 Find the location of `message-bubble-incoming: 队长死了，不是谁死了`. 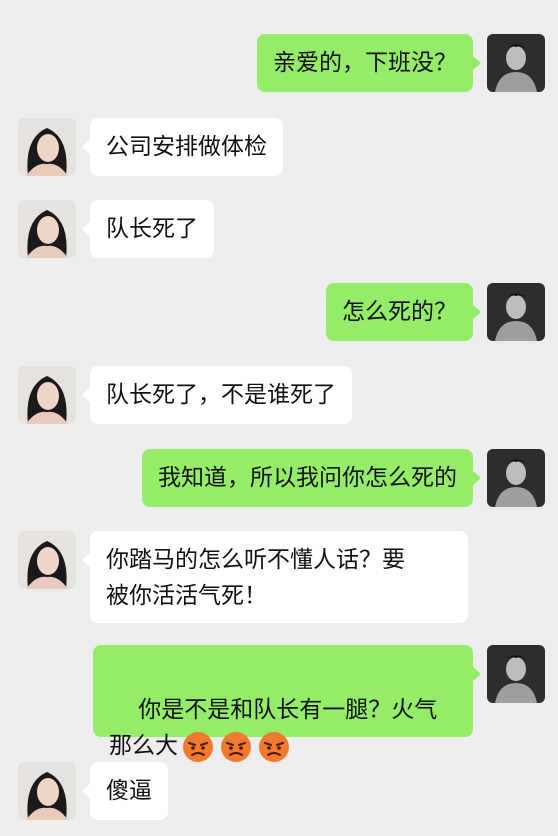

message-bubble-incoming: 队长死了，不是谁死了 is located at coordinates (217, 395).